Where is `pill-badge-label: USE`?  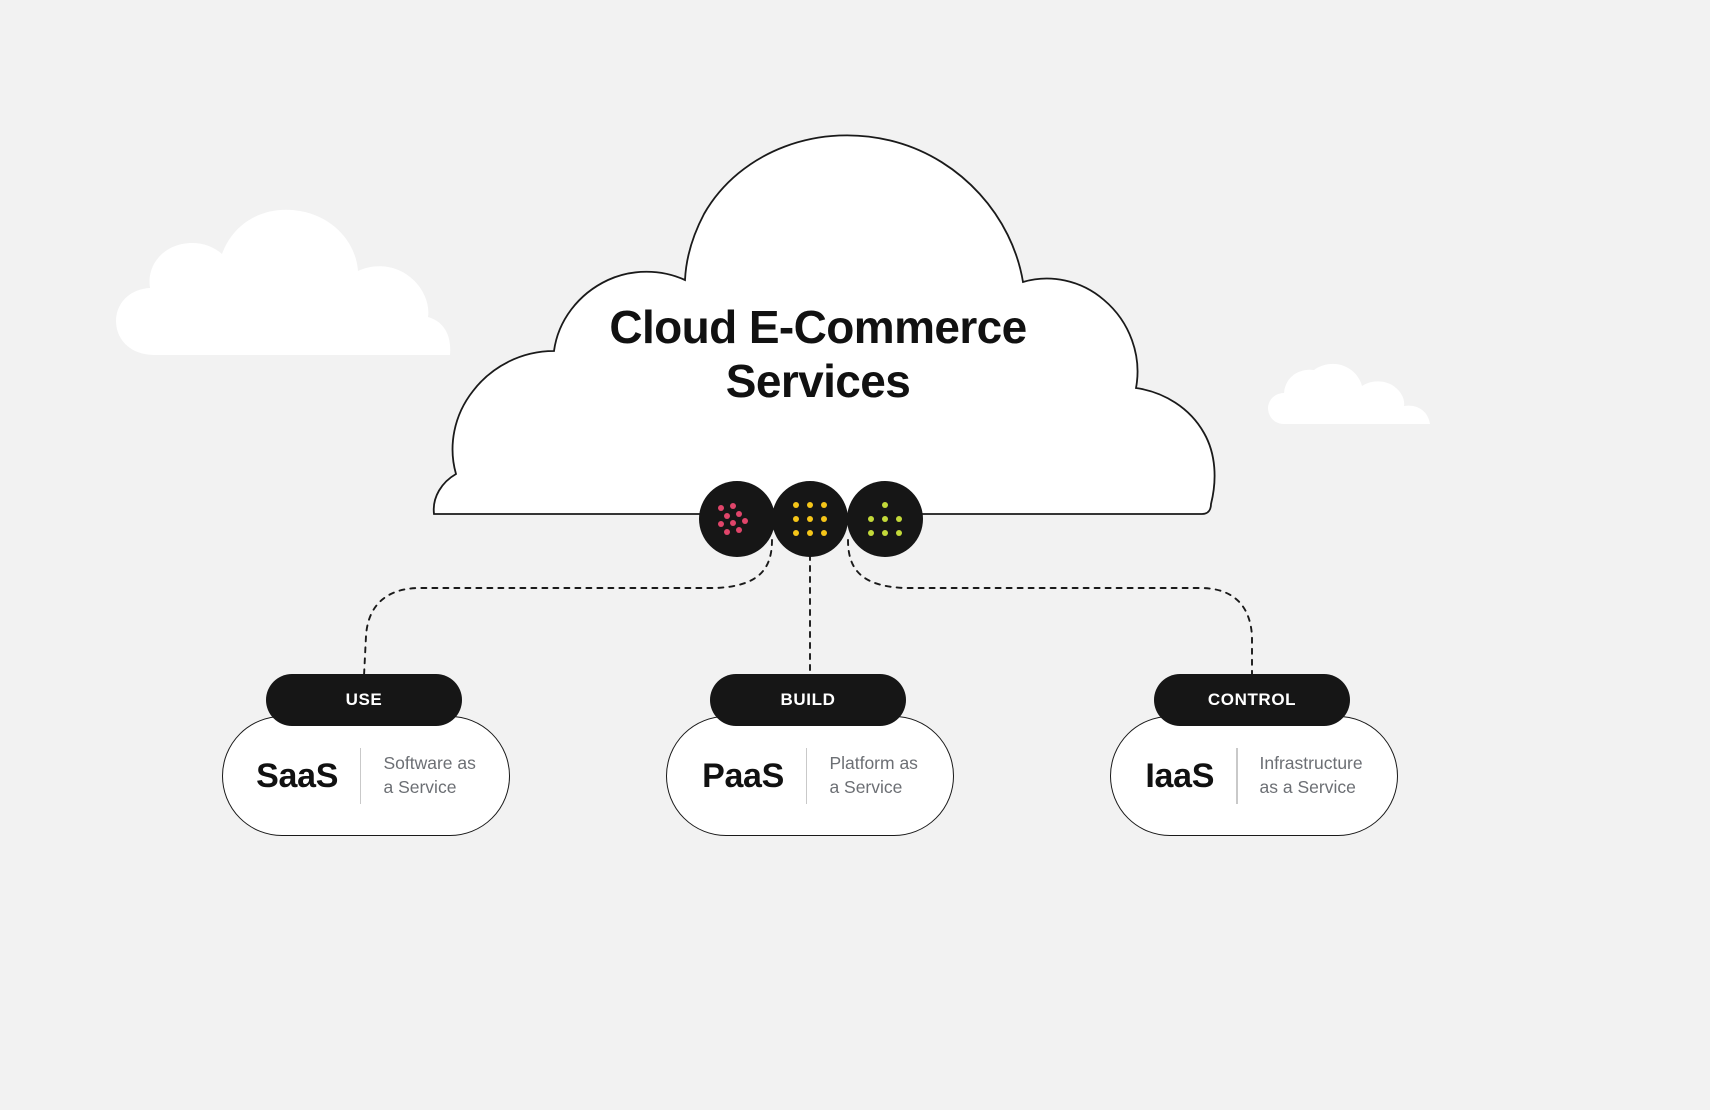
pill-badge-label: USE is located at coordinates (364, 699).